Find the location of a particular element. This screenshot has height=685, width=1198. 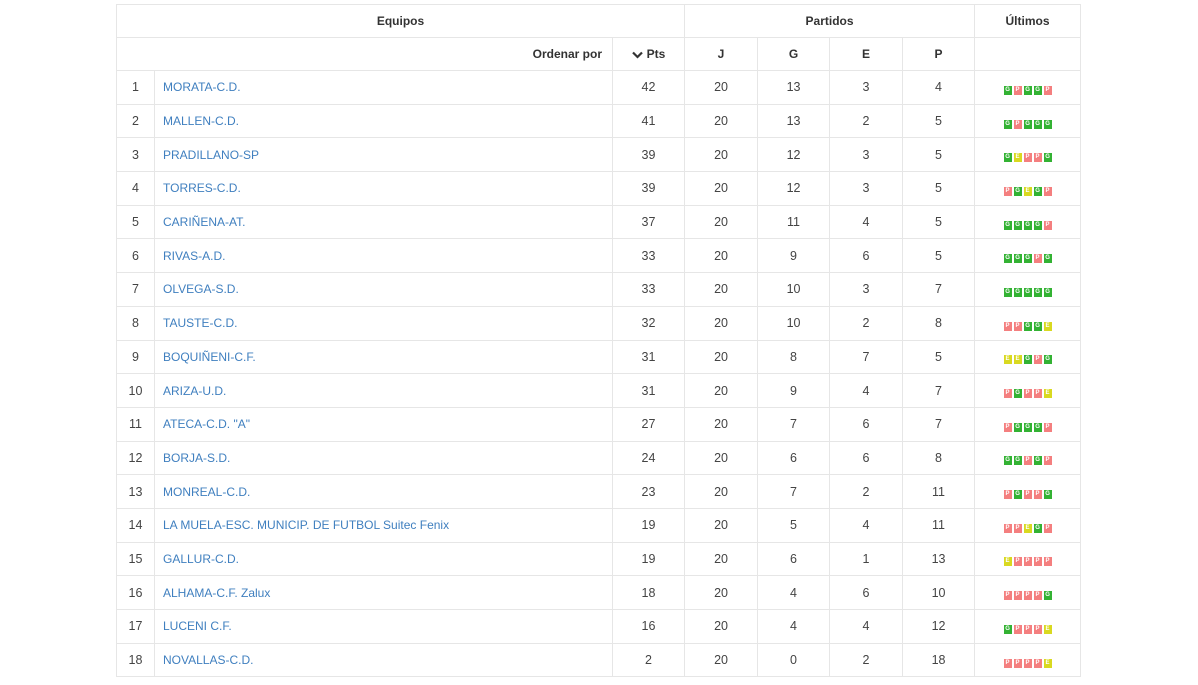

points-cell: 33 is located at coordinates (648, 289).